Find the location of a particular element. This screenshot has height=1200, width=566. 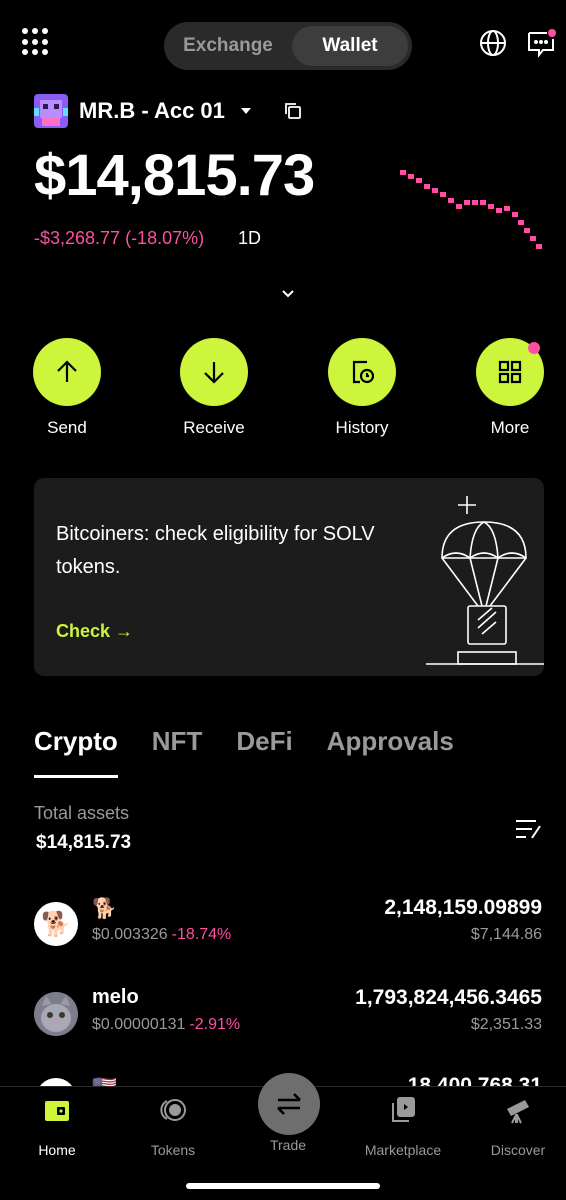

total-assets-label: Total assets is located at coordinates (82, 813).